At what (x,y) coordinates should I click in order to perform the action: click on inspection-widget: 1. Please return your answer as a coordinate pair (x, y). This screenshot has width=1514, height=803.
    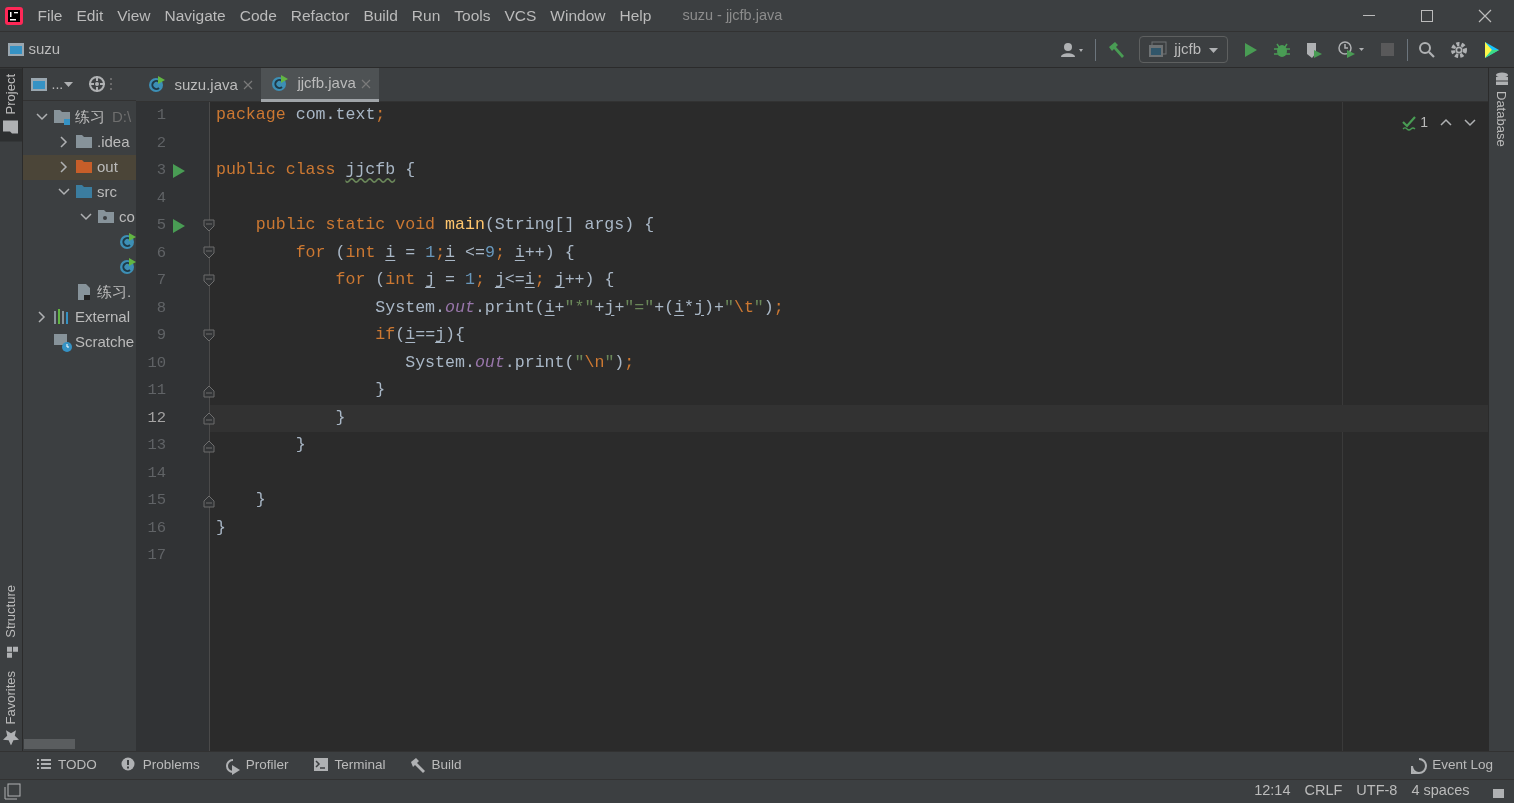
    Looking at the image, I should click on (1414, 122).